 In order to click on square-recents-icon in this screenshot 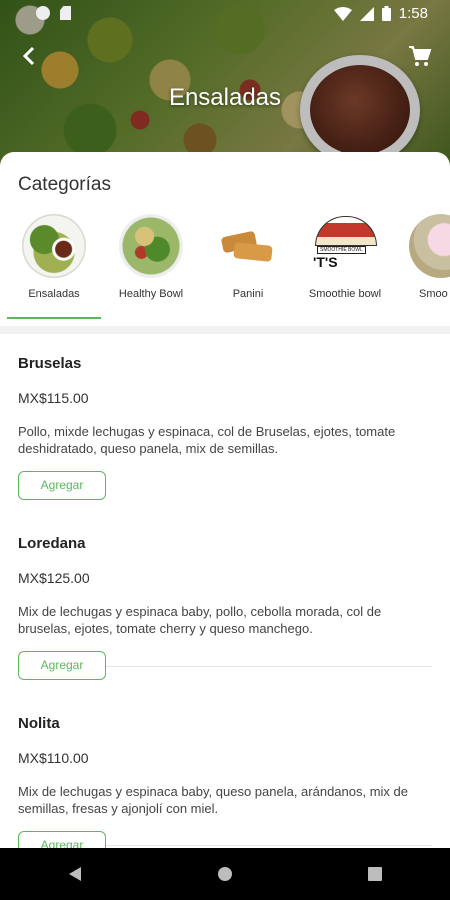, I will do `click(375, 874)`.